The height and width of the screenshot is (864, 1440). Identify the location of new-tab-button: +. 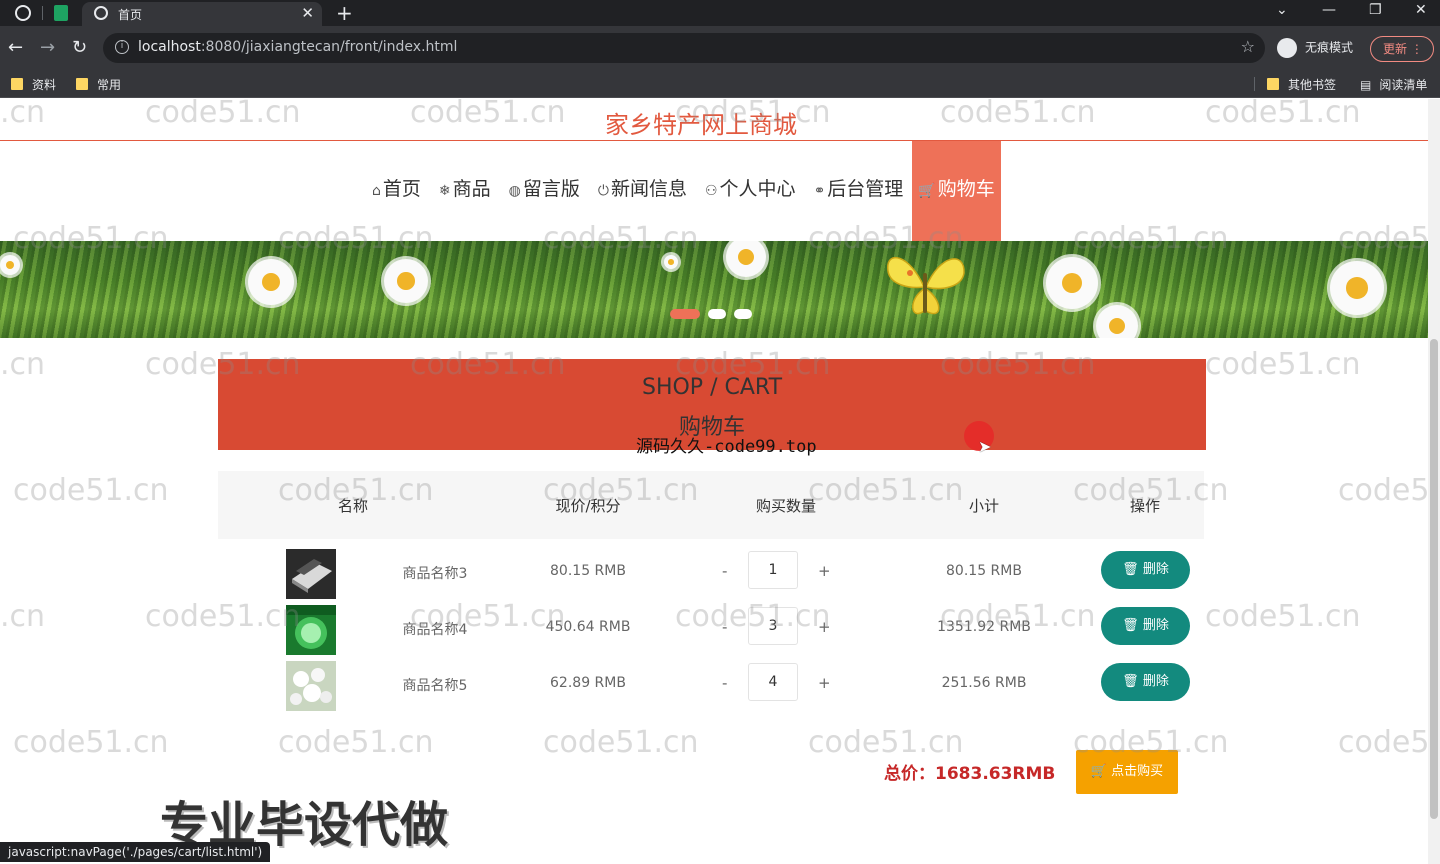
(344, 13).